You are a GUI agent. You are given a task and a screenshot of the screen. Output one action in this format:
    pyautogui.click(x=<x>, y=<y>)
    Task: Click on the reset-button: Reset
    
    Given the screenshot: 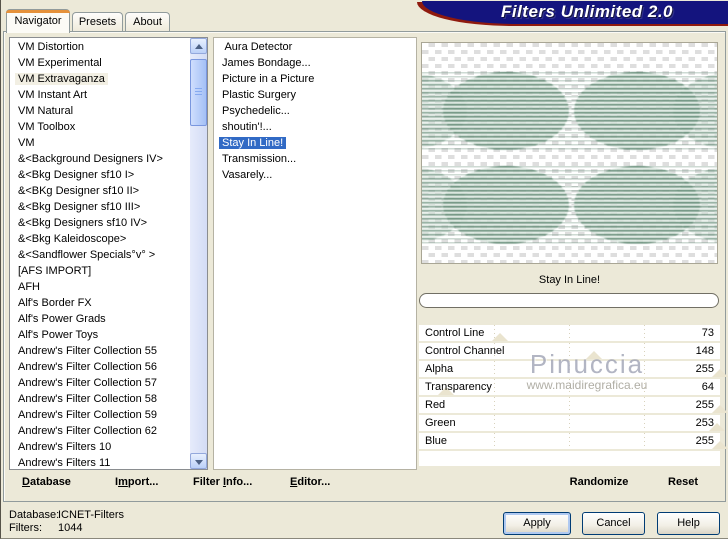 What is the action you would take?
    pyautogui.click(x=683, y=482)
    